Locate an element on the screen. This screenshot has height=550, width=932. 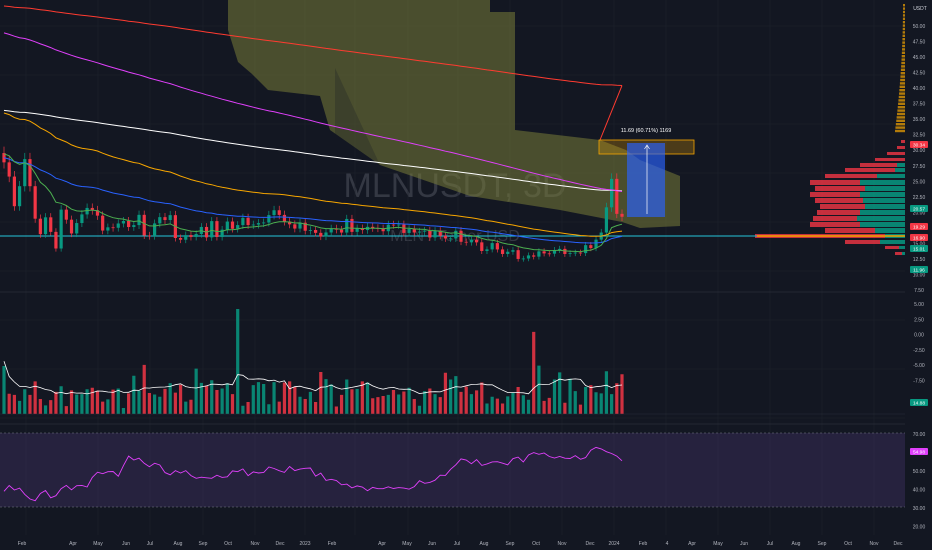
price-badge-1: 20.57 is located at coordinates (919, 210).